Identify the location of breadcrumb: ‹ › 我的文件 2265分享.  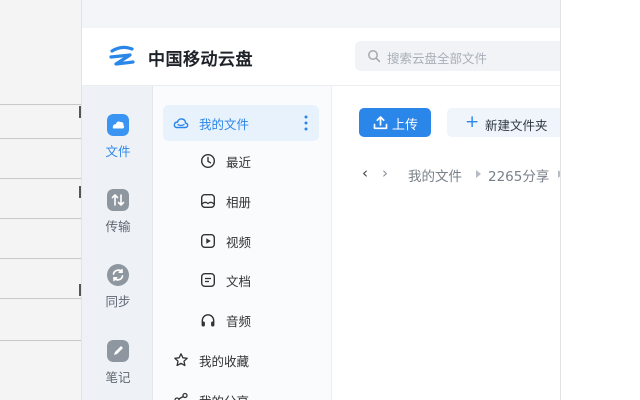
(461, 174).